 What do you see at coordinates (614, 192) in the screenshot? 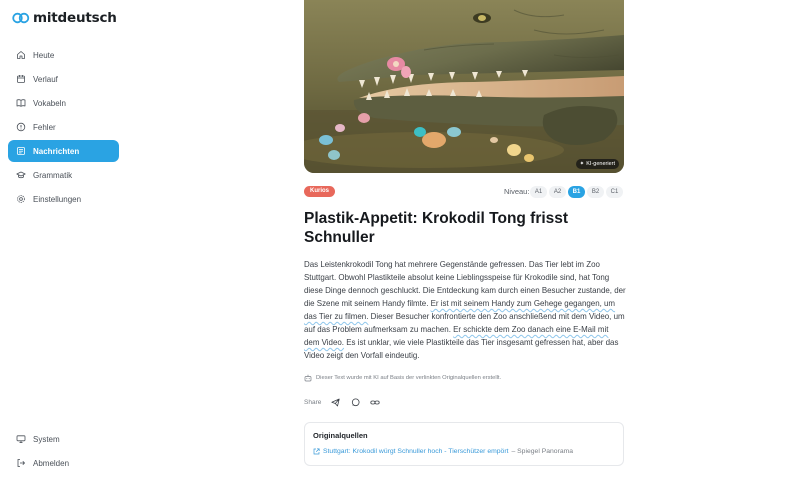
I see `level-c1-button: C1` at bounding box center [614, 192].